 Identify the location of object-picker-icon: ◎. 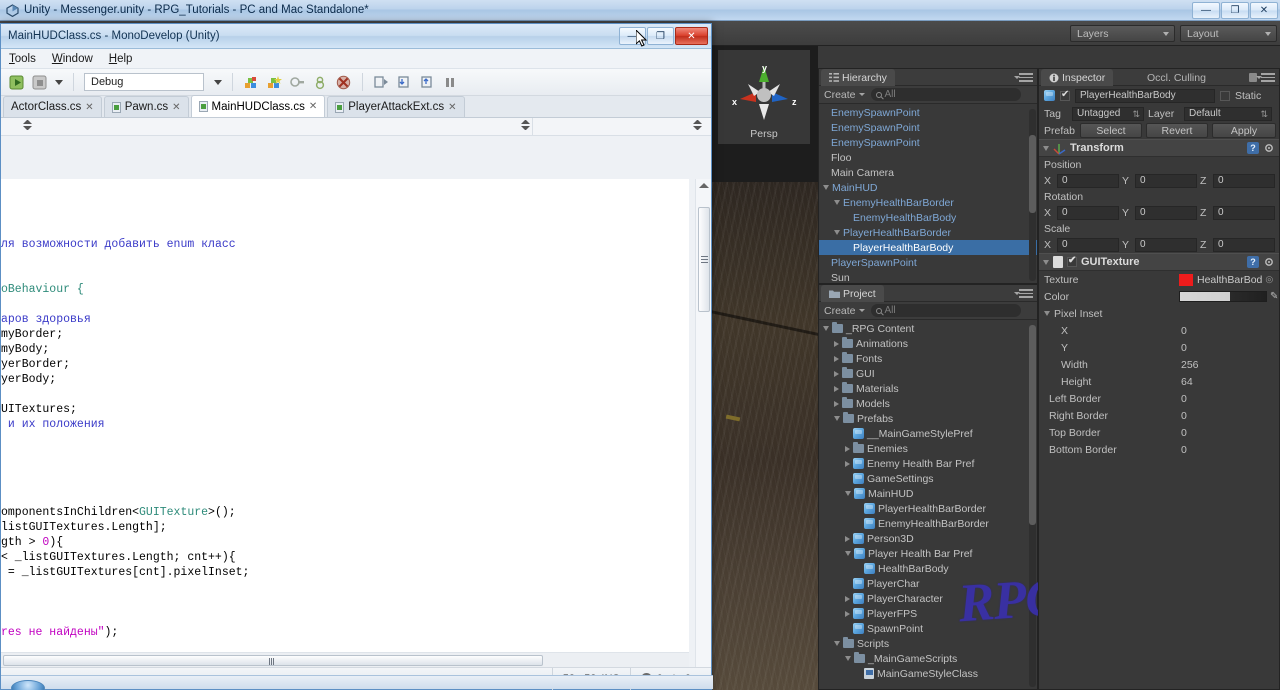
(1269, 279).